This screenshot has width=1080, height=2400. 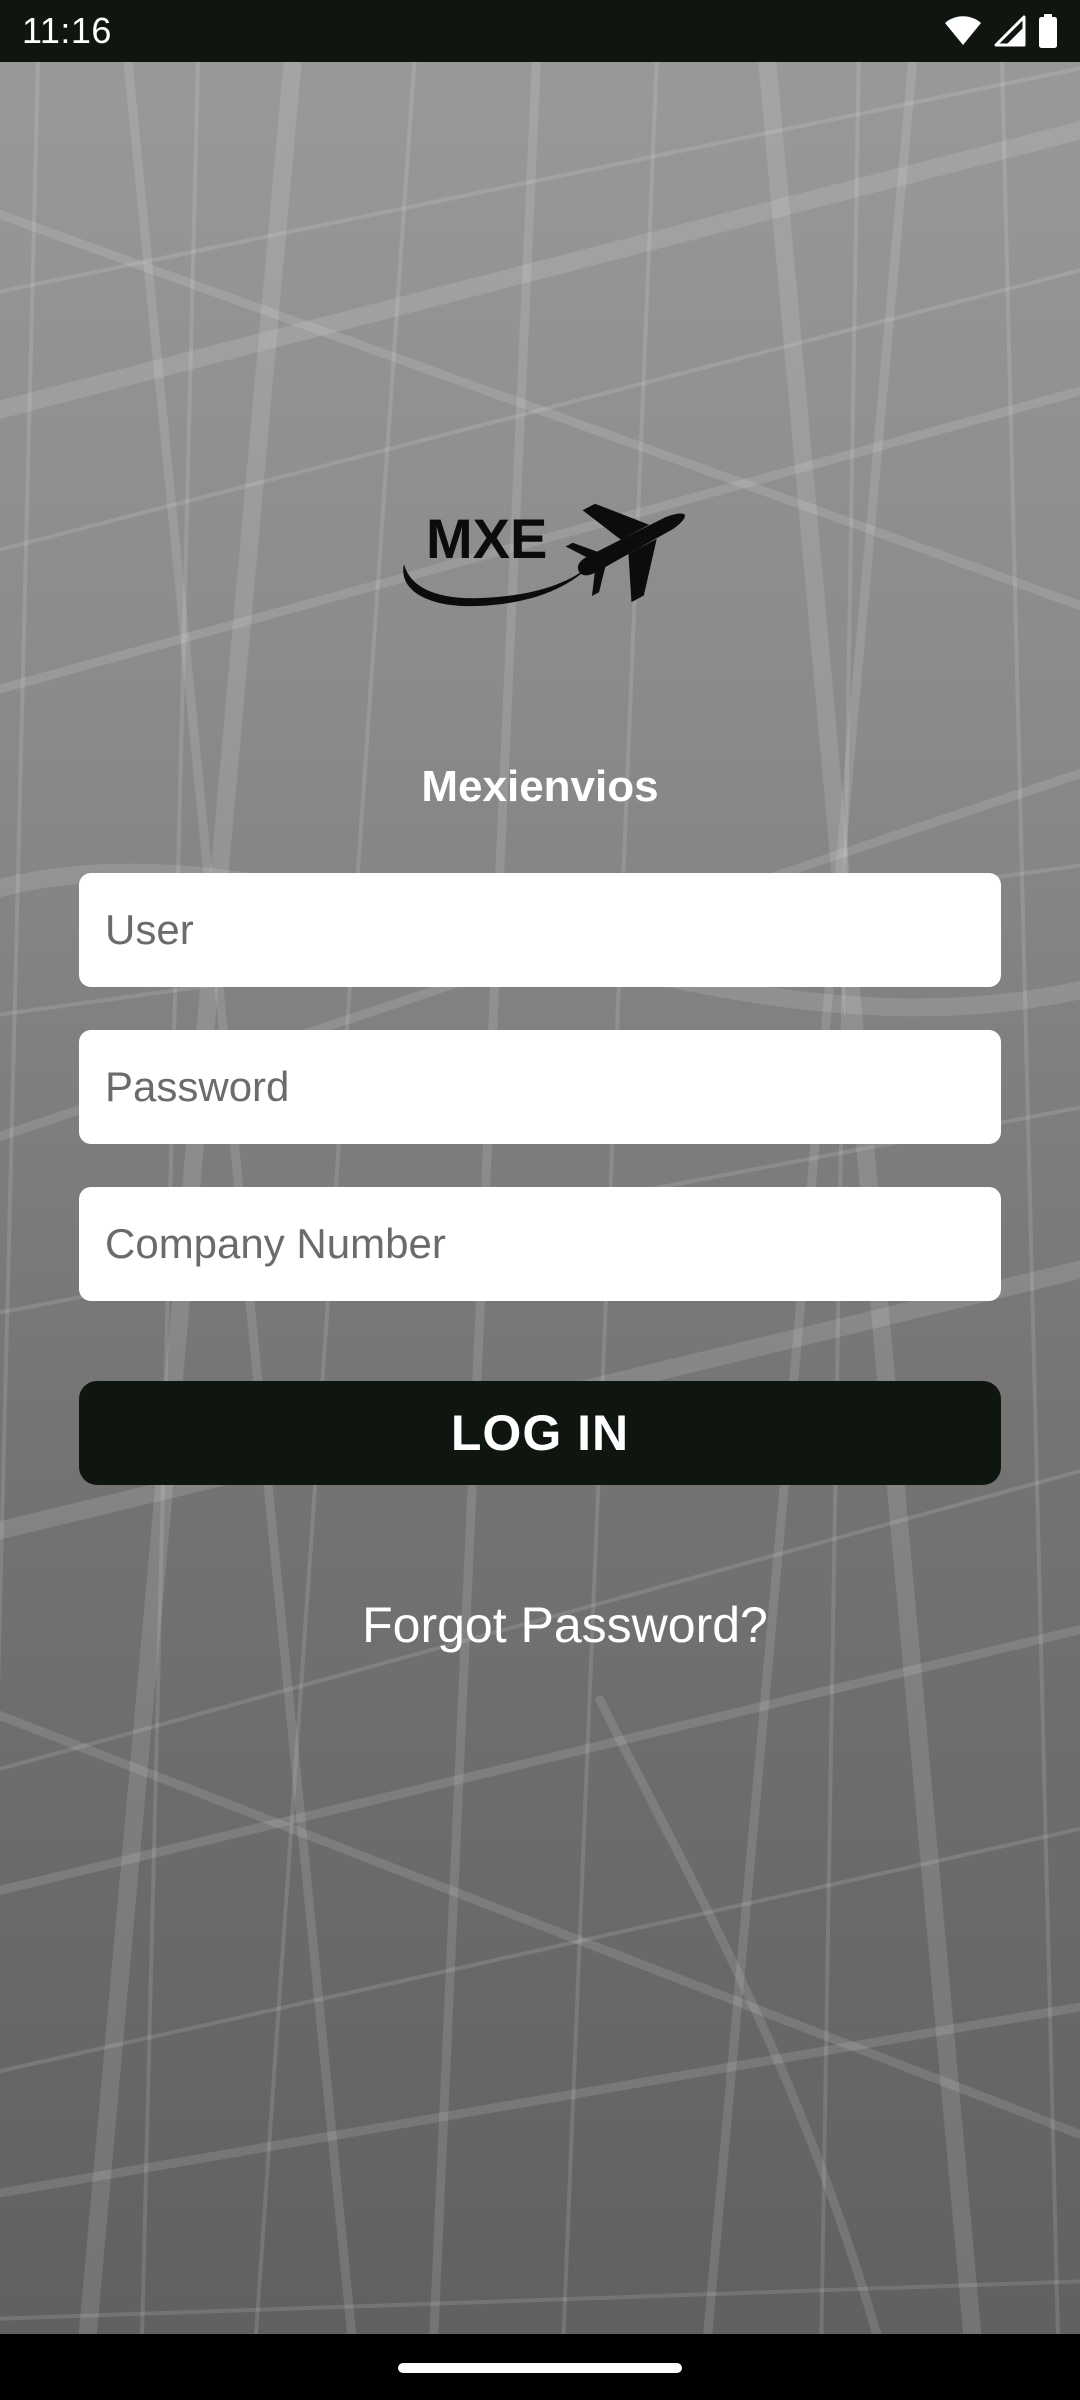 I want to click on mxe-logo: MXE, so click(x=544, y=555).